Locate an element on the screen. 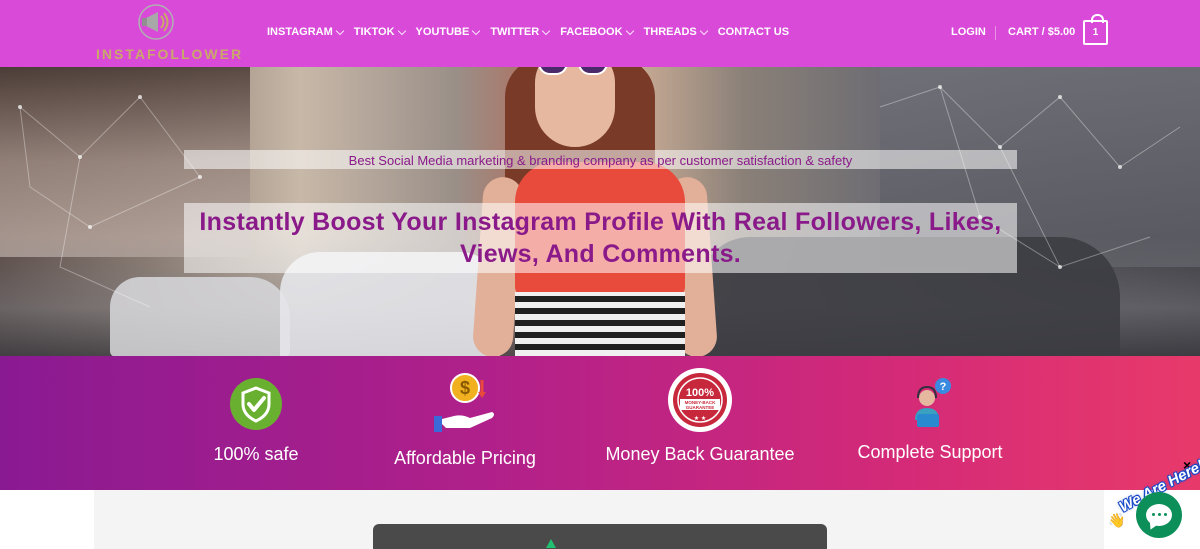 Image resolution: width=1200 pixels, height=549 pixels. feature-support: ? Complete Support is located at coordinates (930, 419).